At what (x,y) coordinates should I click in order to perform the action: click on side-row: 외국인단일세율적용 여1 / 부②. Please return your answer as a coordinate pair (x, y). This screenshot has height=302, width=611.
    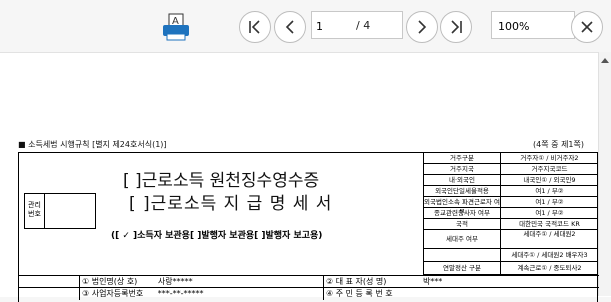
    Looking at the image, I should click on (511, 191).